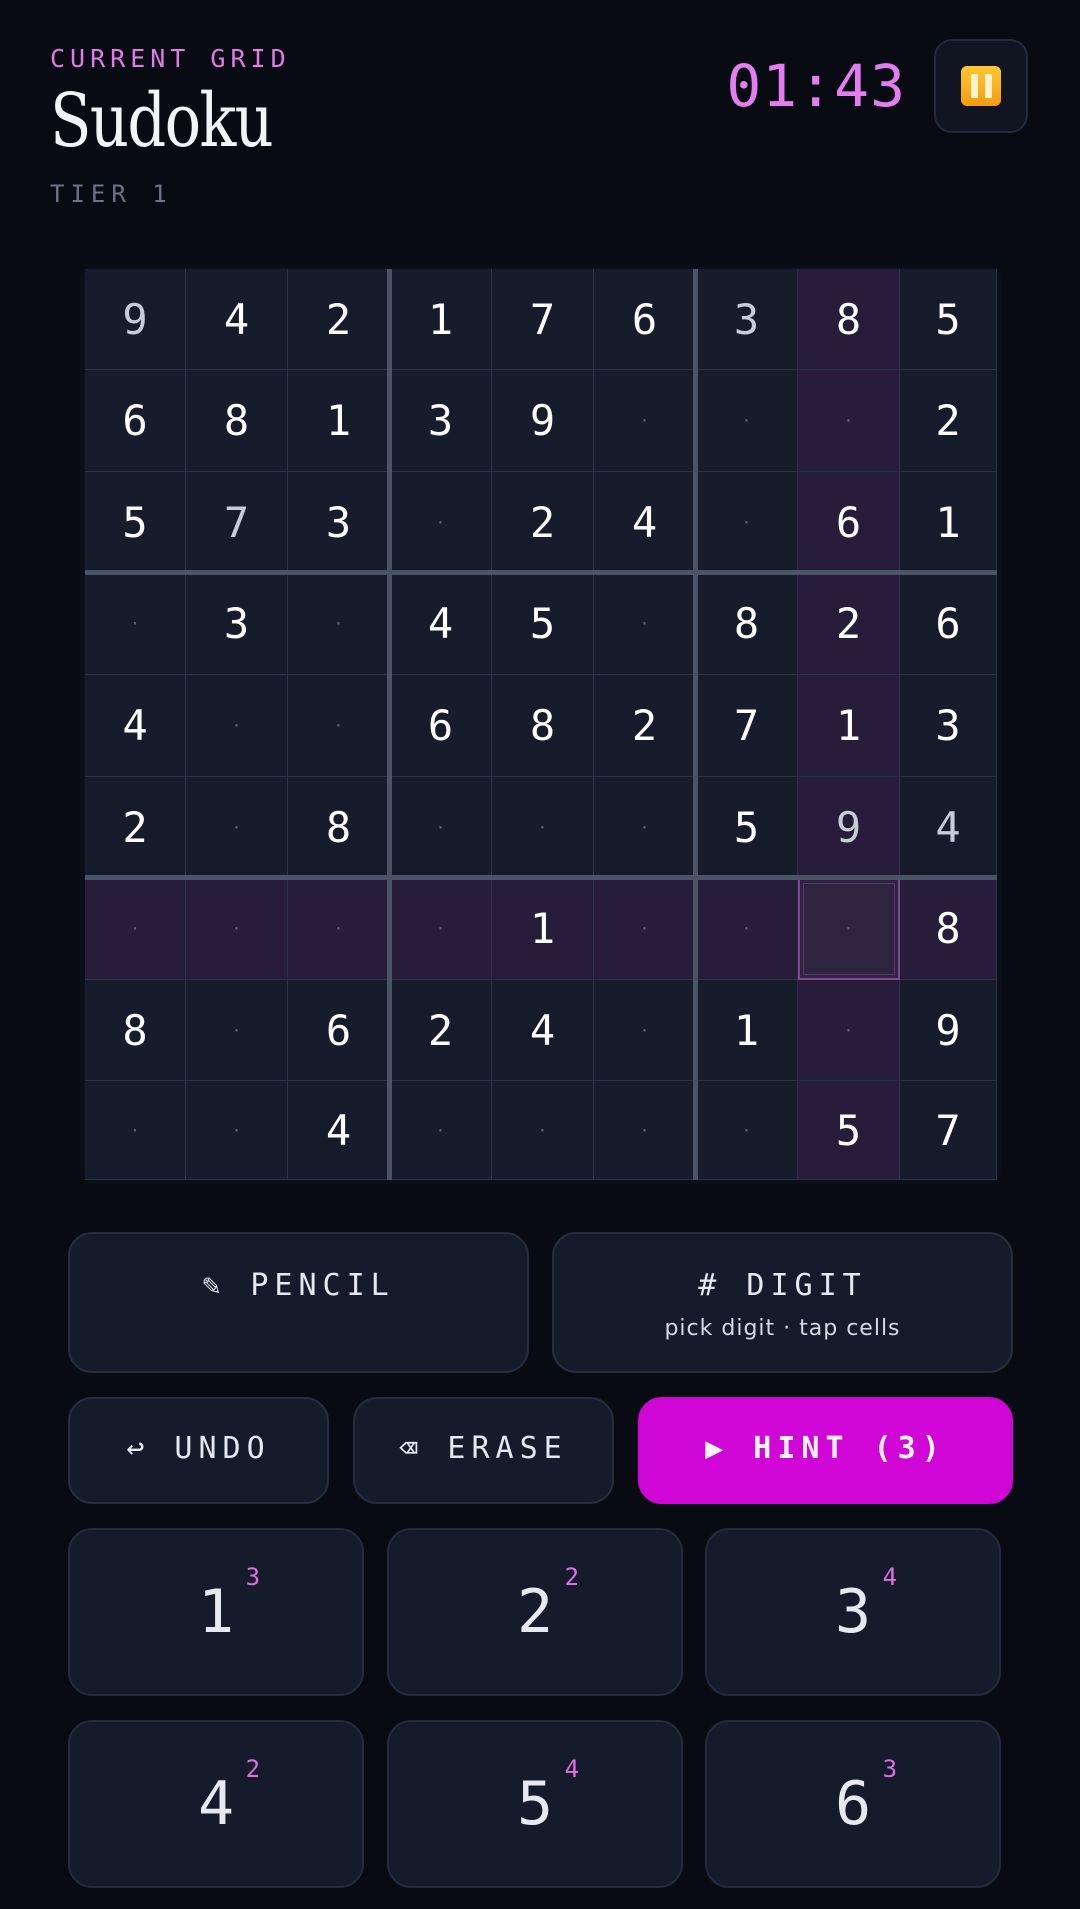 The height and width of the screenshot is (1909, 1080). I want to click on erase-label: ⌫ ERASE, so click(483, 1448).